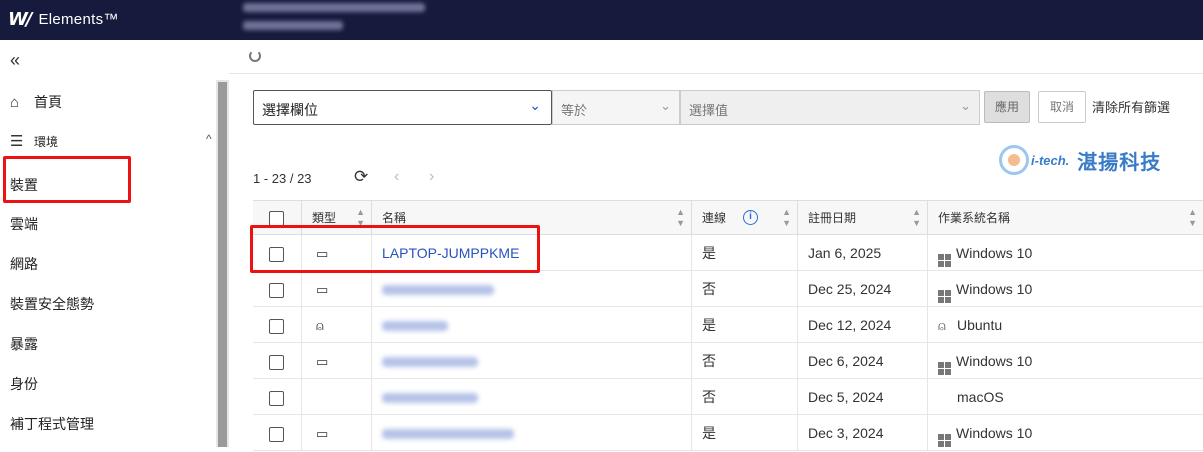 This screenshot has width=1203, height=452. Describe the element at coordinates (716, 73) in the screenshot. I see `divider` at that location.